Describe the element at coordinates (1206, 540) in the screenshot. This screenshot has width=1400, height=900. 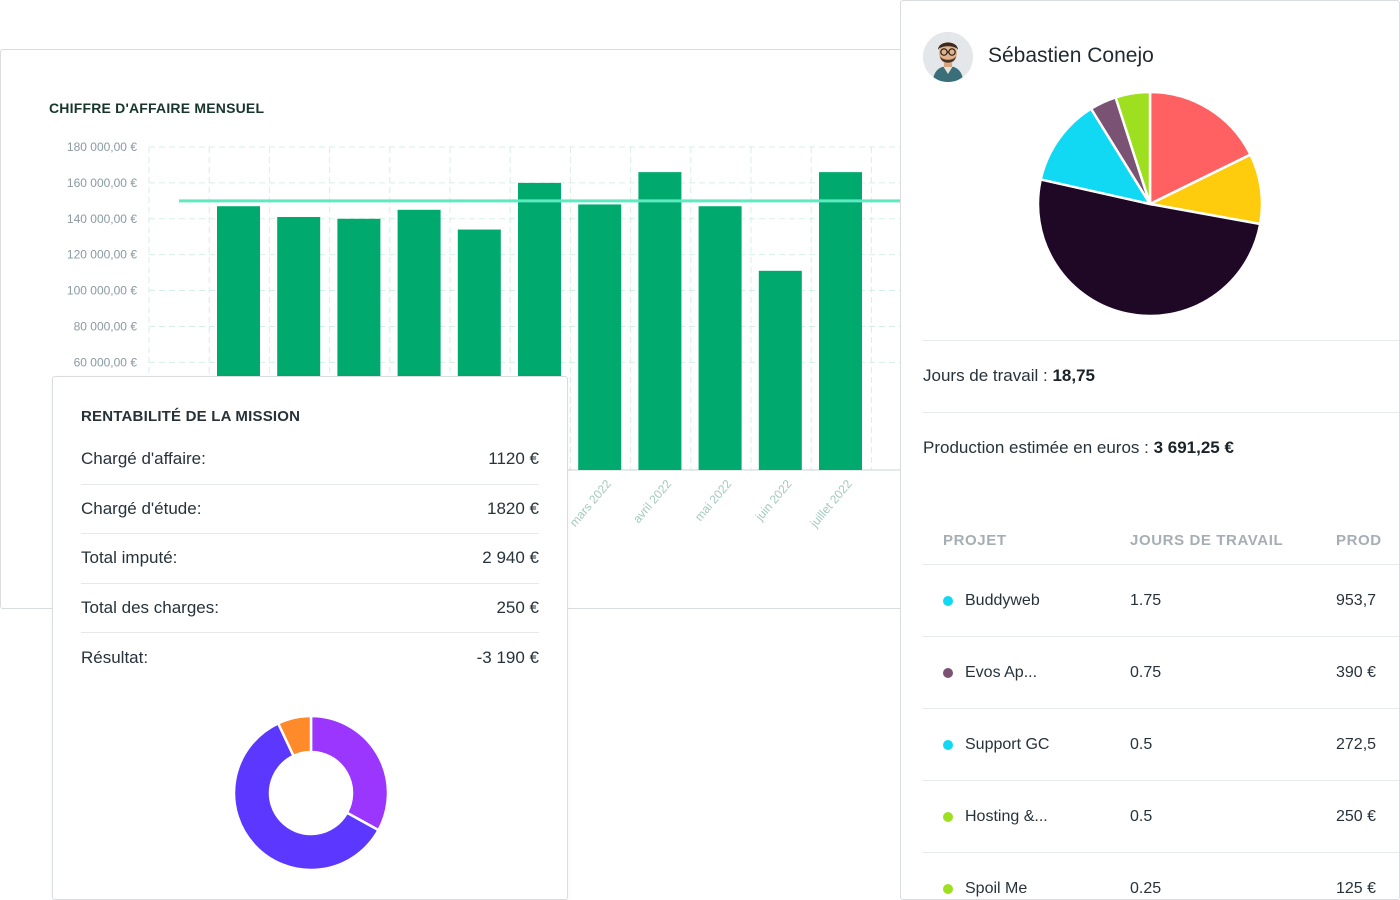
I see `column-header-work-days: JOURS DE TRAVAIL` at that location.